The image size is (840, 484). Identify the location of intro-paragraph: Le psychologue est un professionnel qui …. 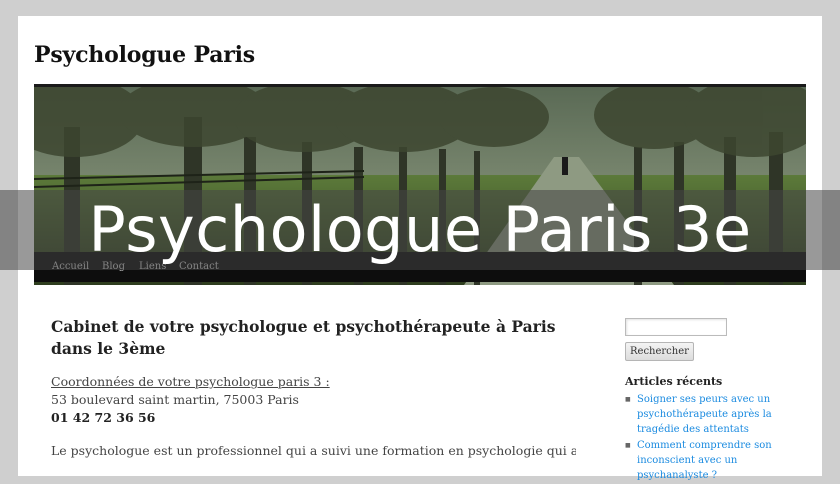
(313, 450).